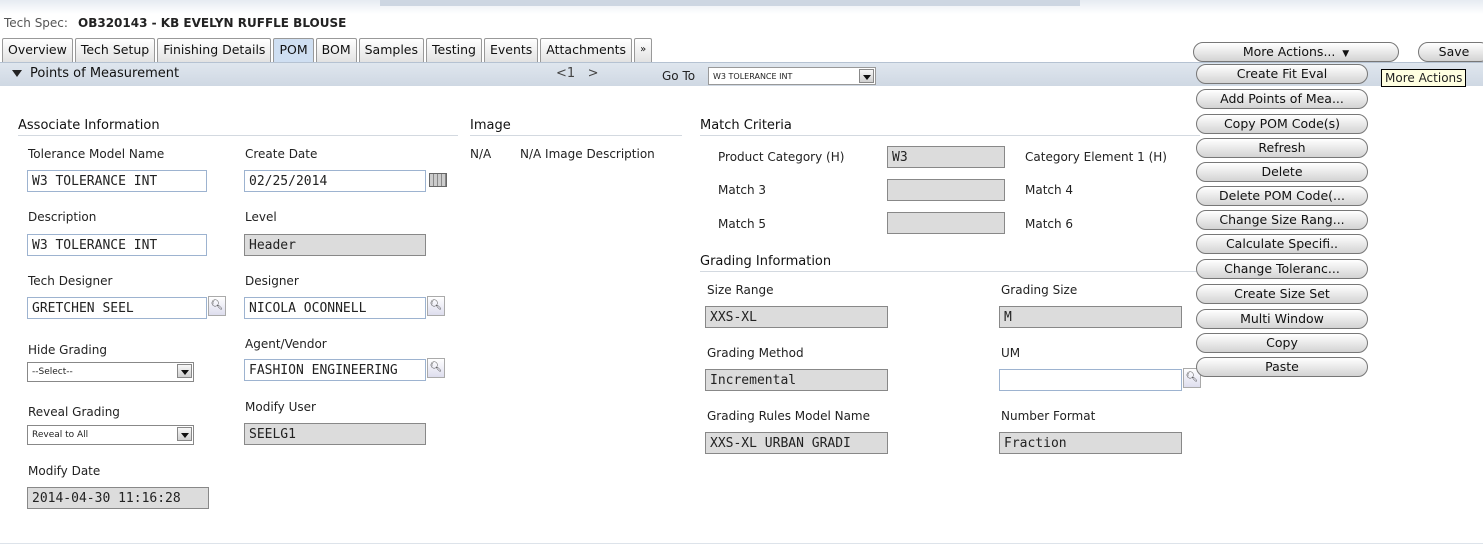  What do you see at coordinates (1011, 353) in the screenshot?
I see `um-label: UM` at bounding box center [1011, 353].